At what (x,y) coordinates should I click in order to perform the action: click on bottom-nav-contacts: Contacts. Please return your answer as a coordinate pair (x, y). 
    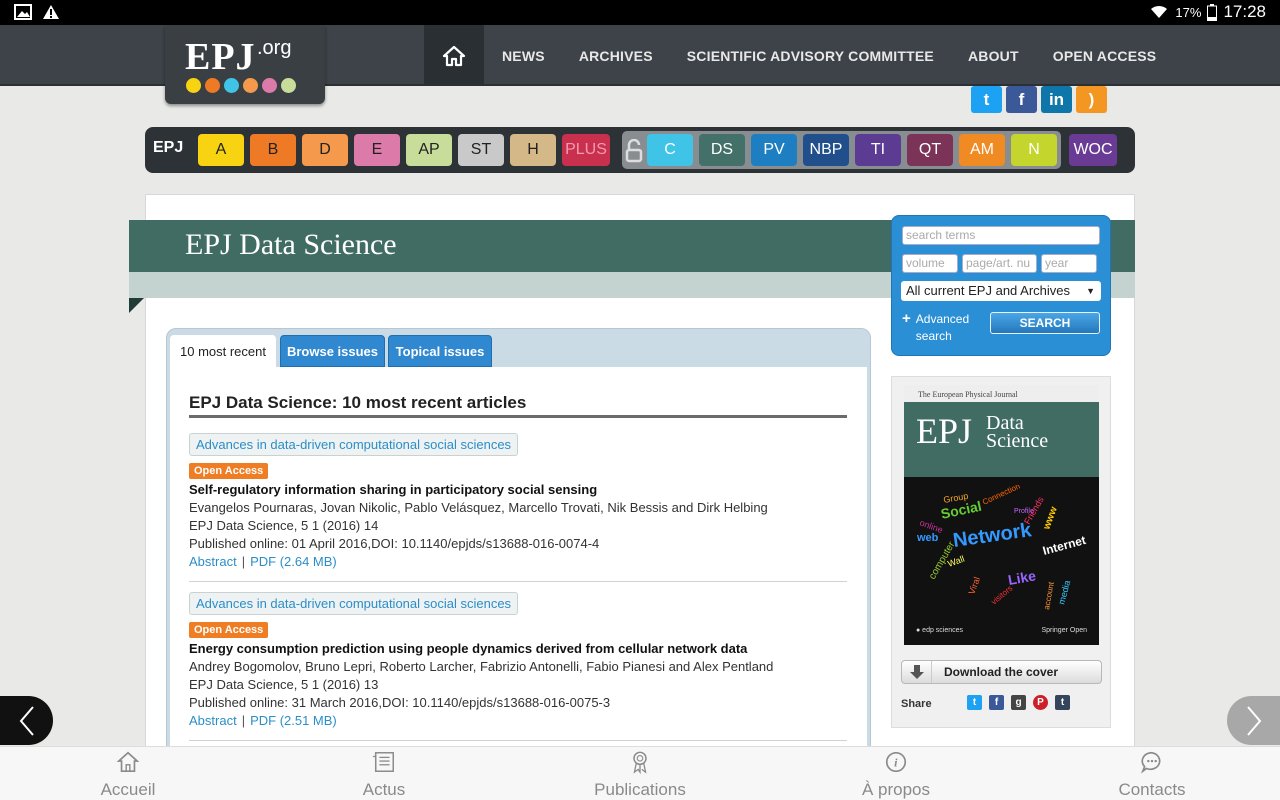
    Looking at the image, I should click on (1152, 773).